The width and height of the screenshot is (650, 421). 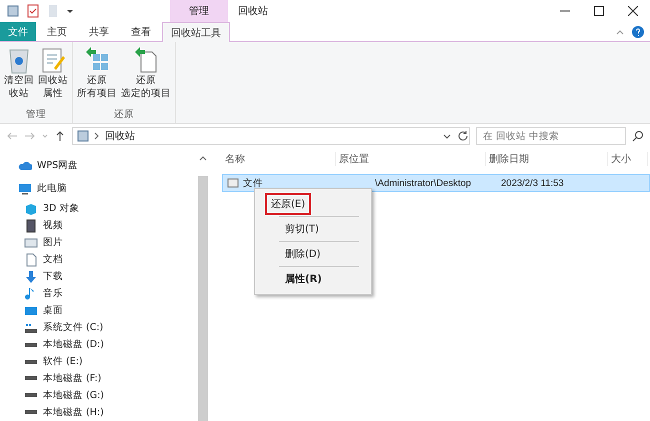 I want to click on group-label: 还原, so click(x=124, y=114).